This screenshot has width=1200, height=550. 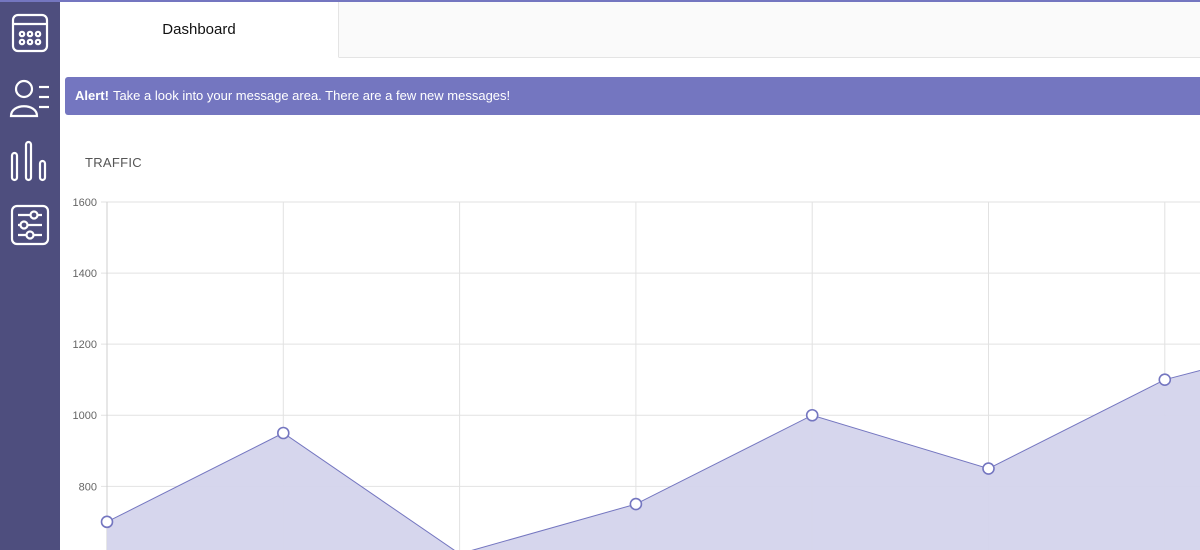 What do you see at coordinates (88, 487) in the screenshot?
I see `y-tick-label: 800` at bounding box center [88, 487].